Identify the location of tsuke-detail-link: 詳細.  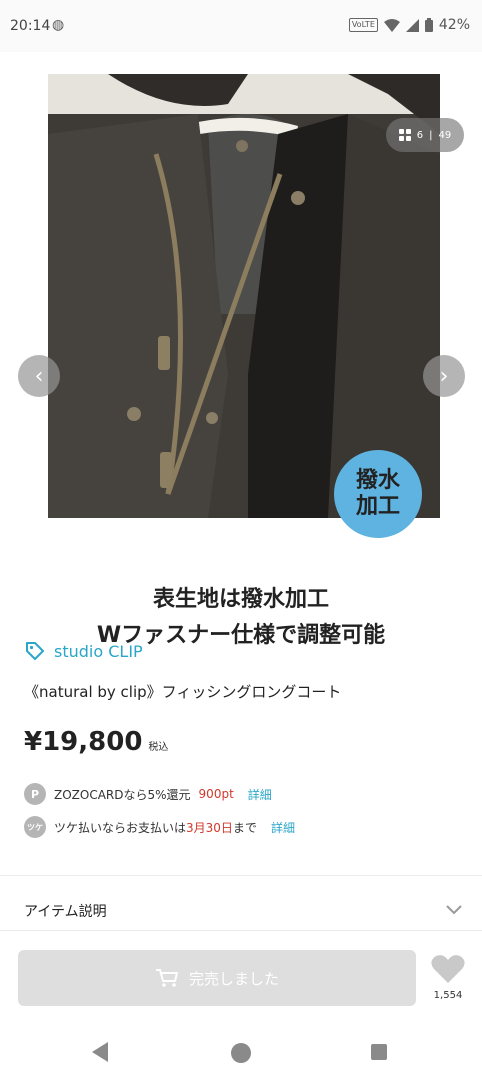
(283, 827).